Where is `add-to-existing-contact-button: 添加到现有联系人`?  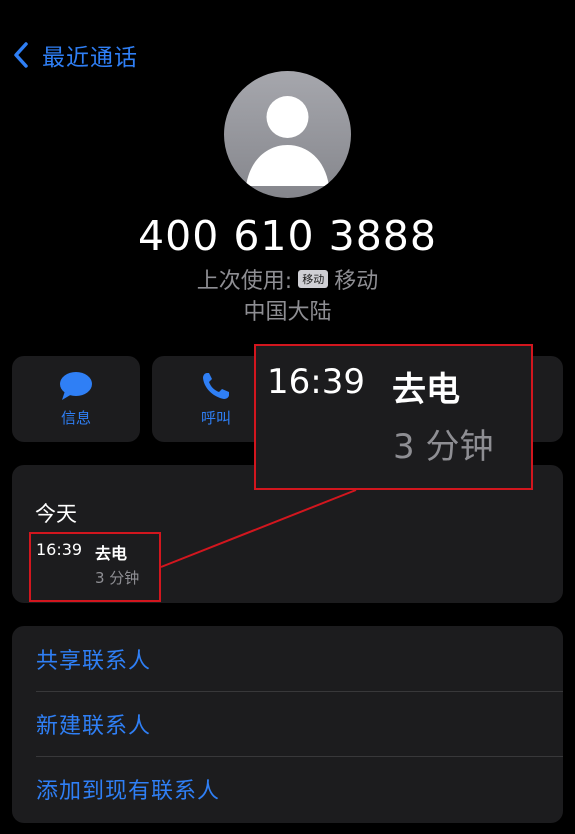 add-to-existing-contact-button: 添加到现有联系人 is located at coordinates (287, 788).